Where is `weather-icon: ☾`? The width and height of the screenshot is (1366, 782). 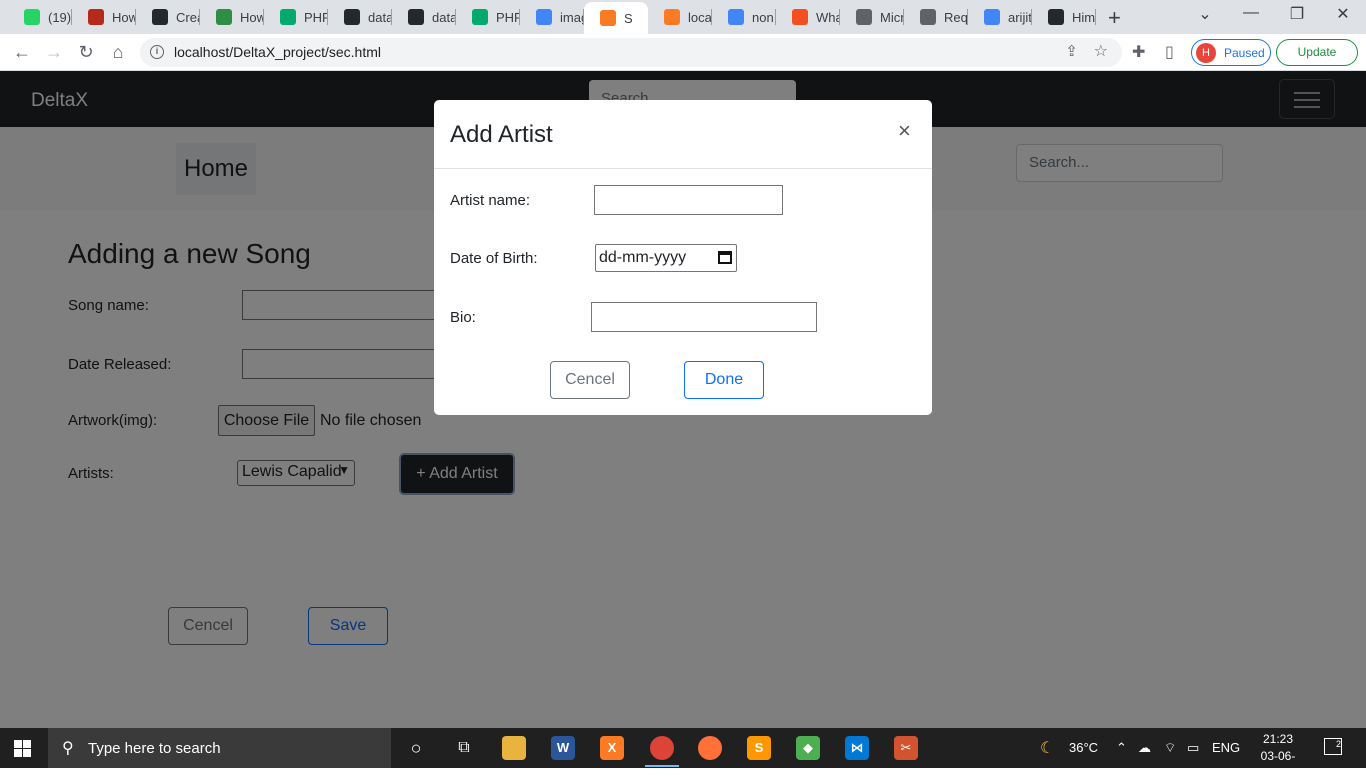
weather-icon: ☾ is located at coordinates (1047, 748).